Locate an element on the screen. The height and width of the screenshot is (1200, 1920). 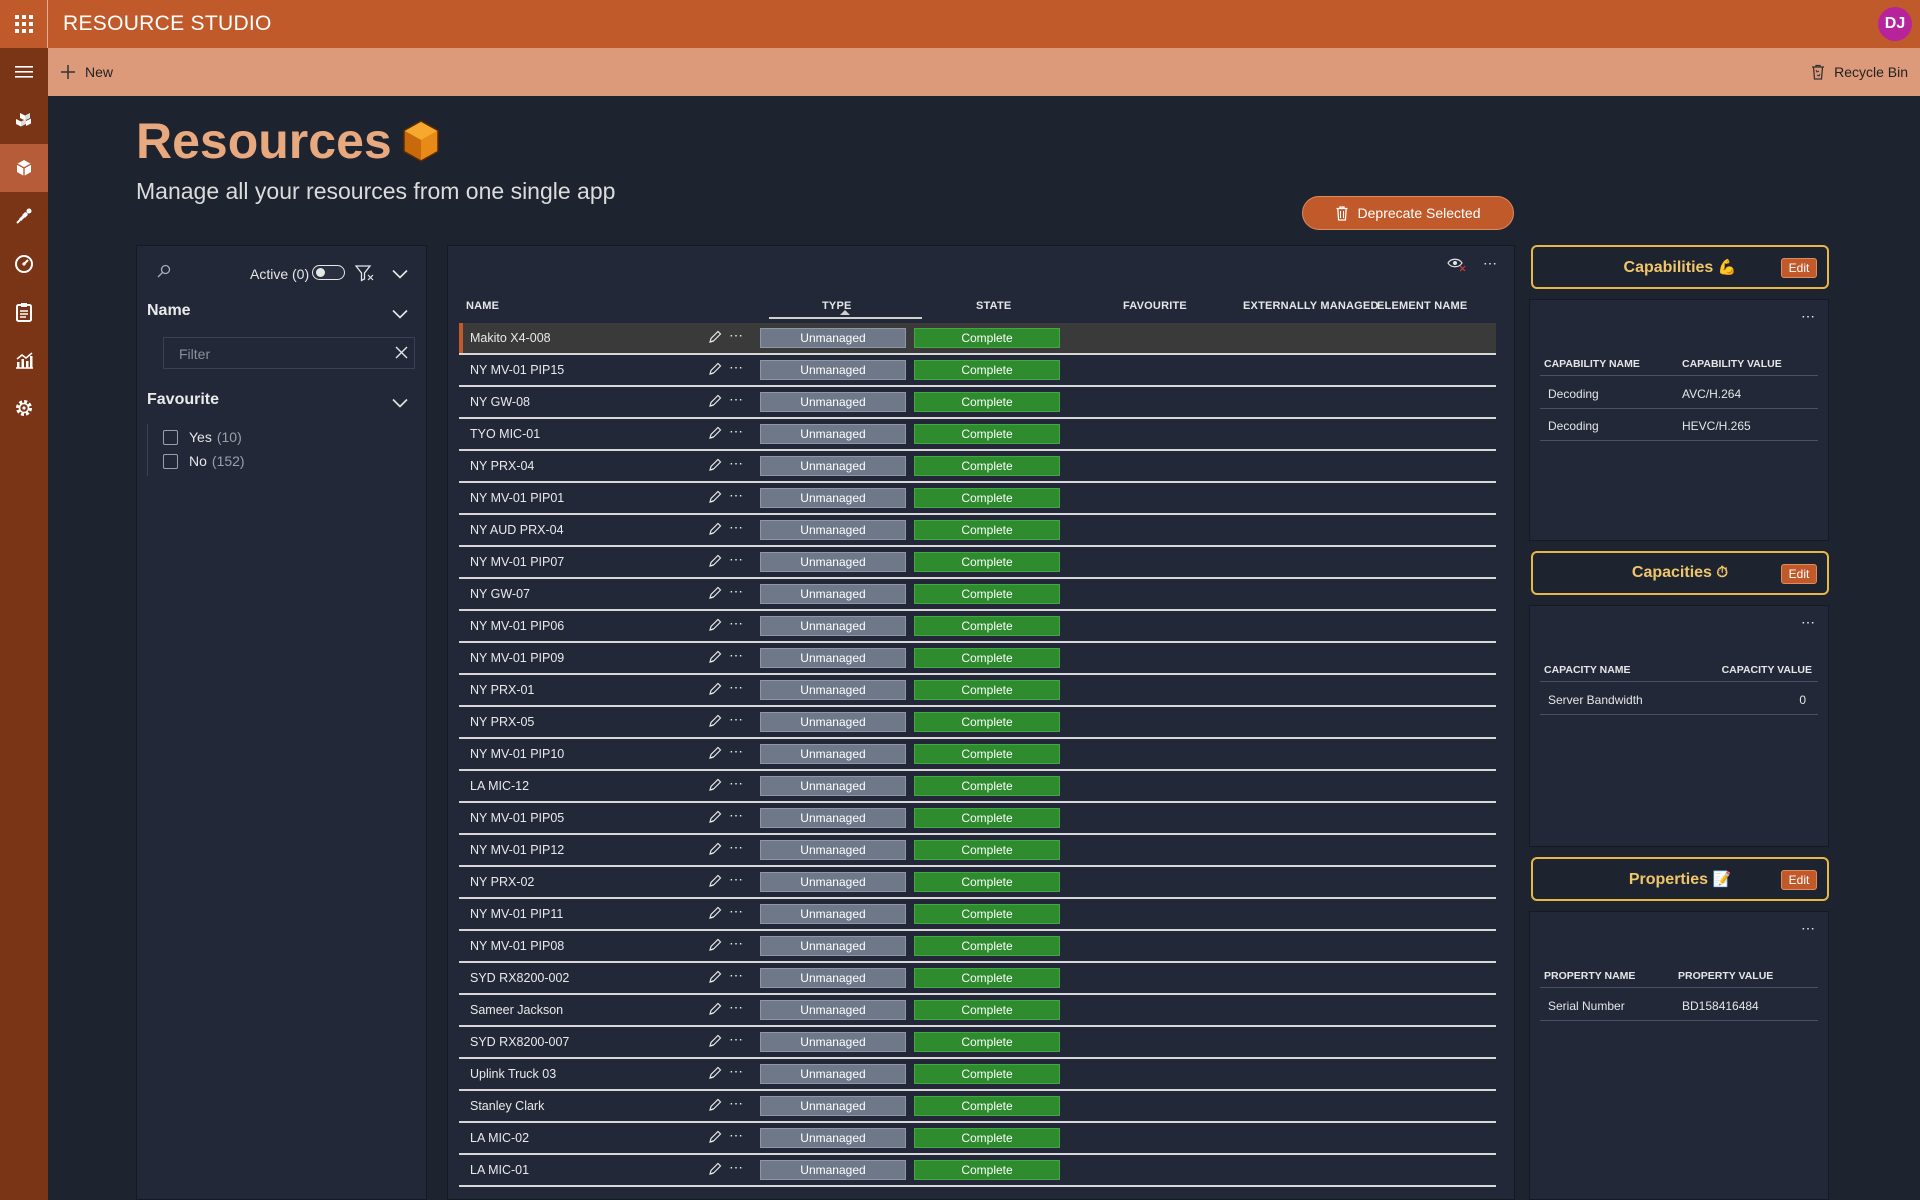
resource-name: NY MV-01 PIP08 is located at coordinates (517, 946).